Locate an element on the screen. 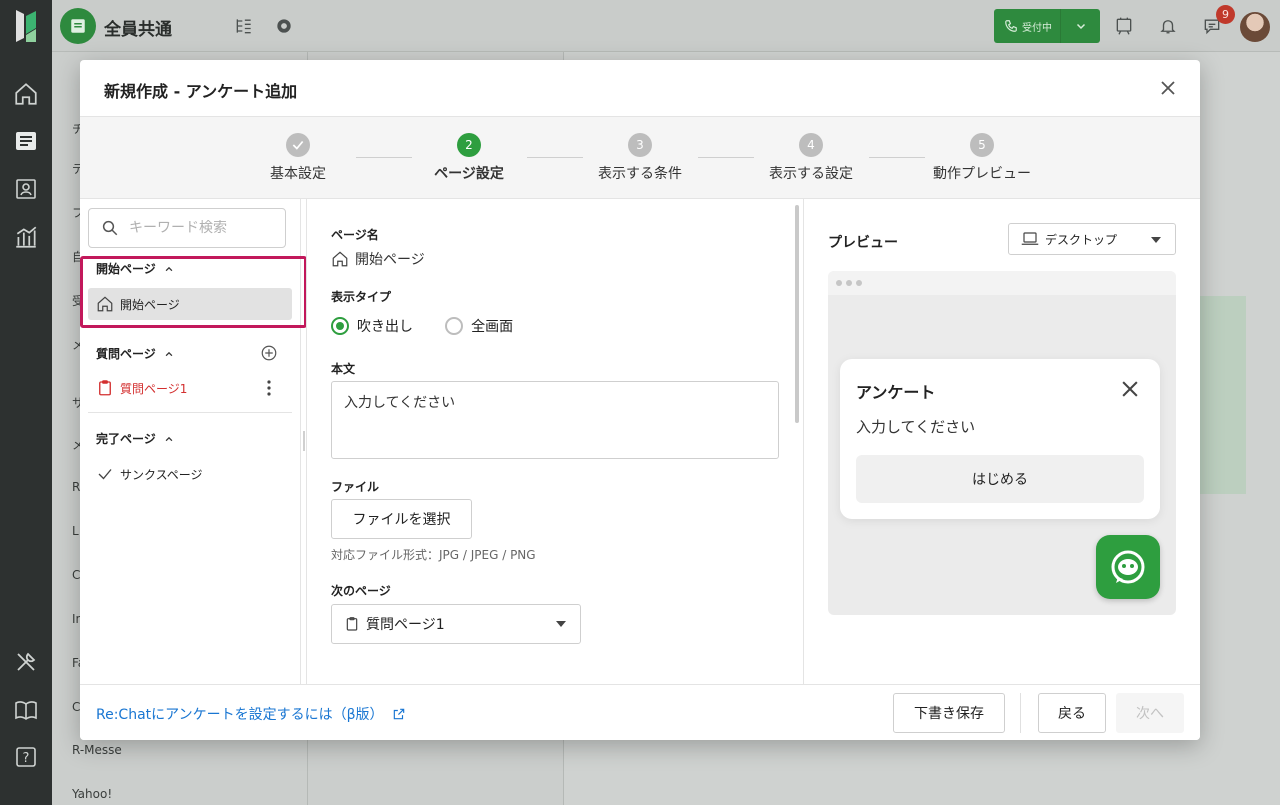  workspace-title: 全員共通 is located at coordinates (138, 30).